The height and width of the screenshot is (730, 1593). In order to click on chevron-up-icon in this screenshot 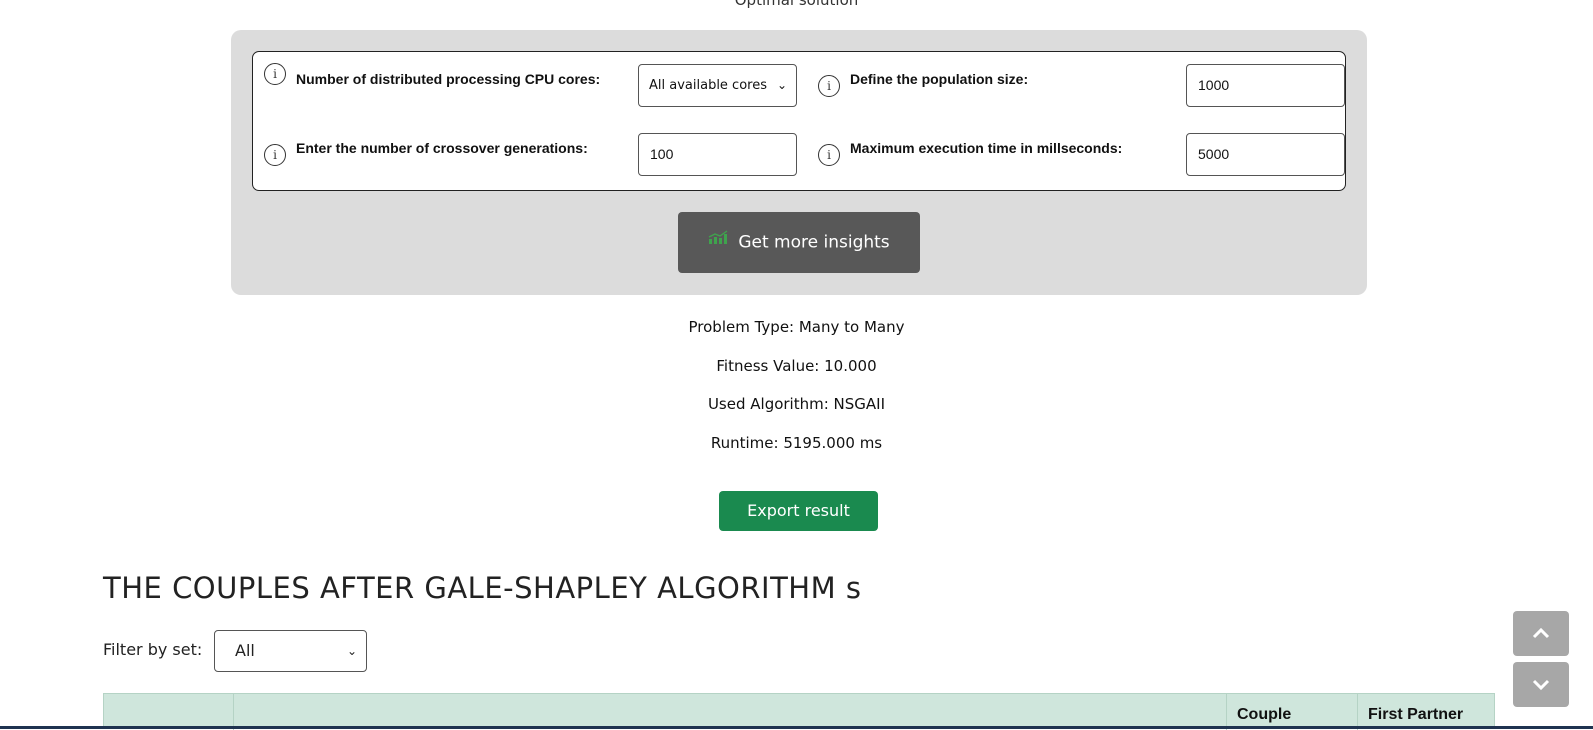, I will do `click(1541, 633)`.